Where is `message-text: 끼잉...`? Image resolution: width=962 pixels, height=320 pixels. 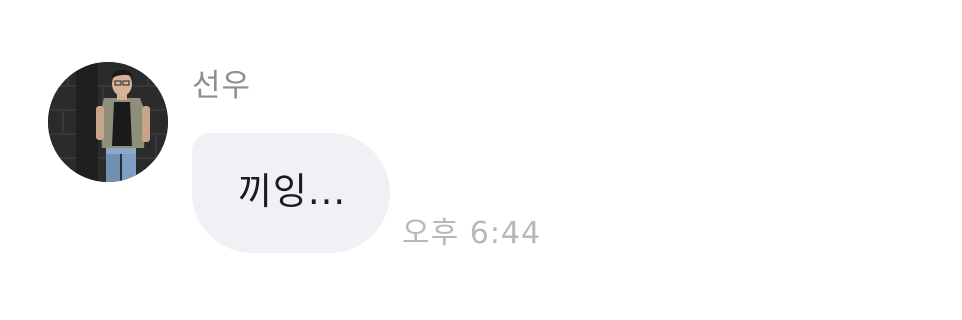
message-text: 끼잉... is located at coordinates (292, 191).